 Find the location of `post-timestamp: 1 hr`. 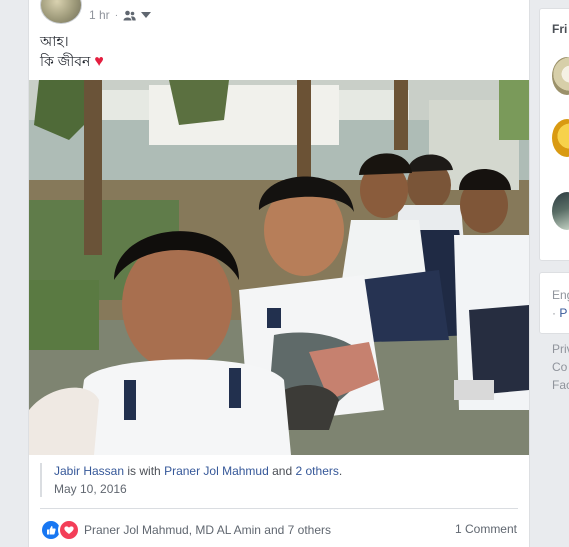

post-timestamp: 1 hr is located at coordinates (99, 15).